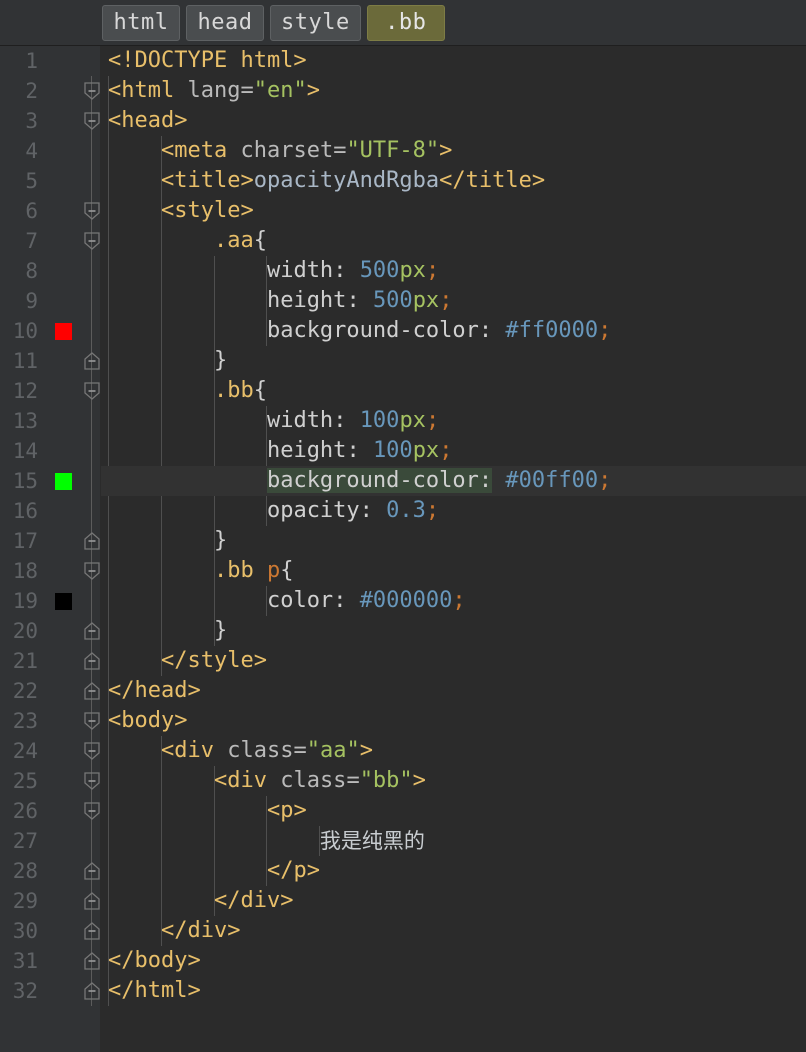 The height and width of the screenshot is (1052, 806). Describe the element at coordinates (453, 481) in the screenshot. I see `code-line: background-color: #00ff00;` at that location.